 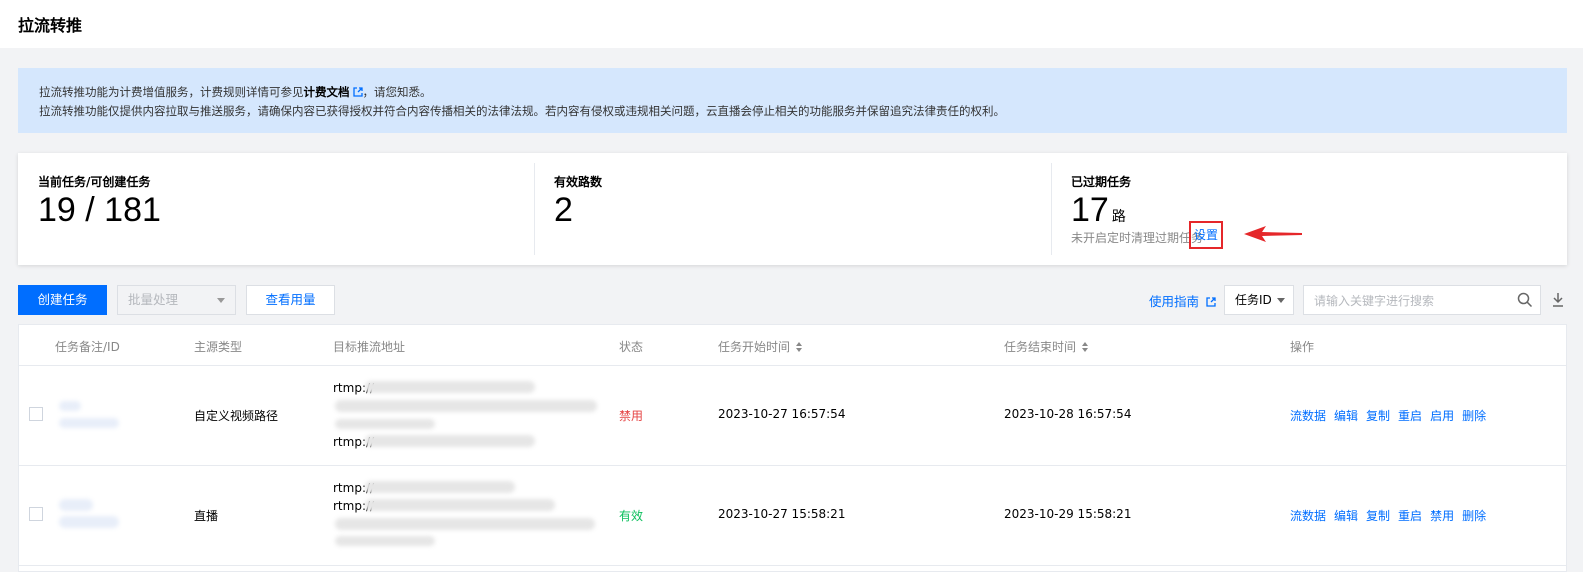 I want to click on search-box, so click(x=1422, y=300).